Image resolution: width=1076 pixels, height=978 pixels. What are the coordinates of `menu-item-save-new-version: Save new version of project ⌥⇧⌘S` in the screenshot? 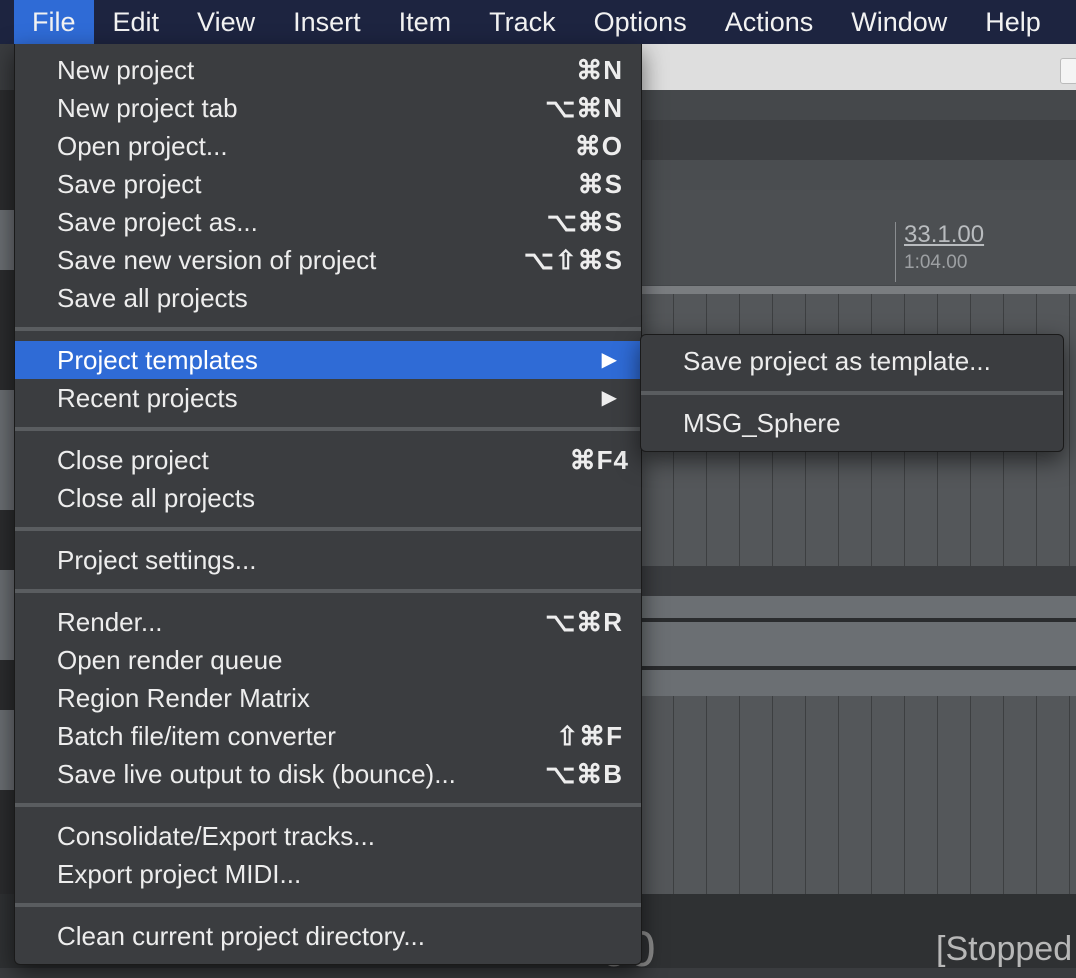 It's located at (328, 260).